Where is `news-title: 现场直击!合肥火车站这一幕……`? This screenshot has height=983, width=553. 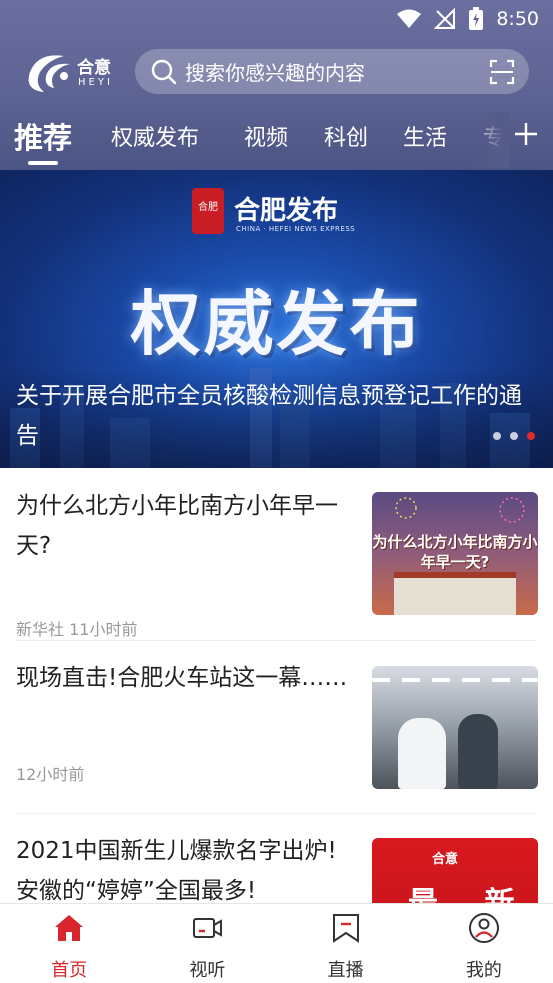
news-title: 现场直击!合肥火车站这一幕…… is located at coordinates (184, 678).